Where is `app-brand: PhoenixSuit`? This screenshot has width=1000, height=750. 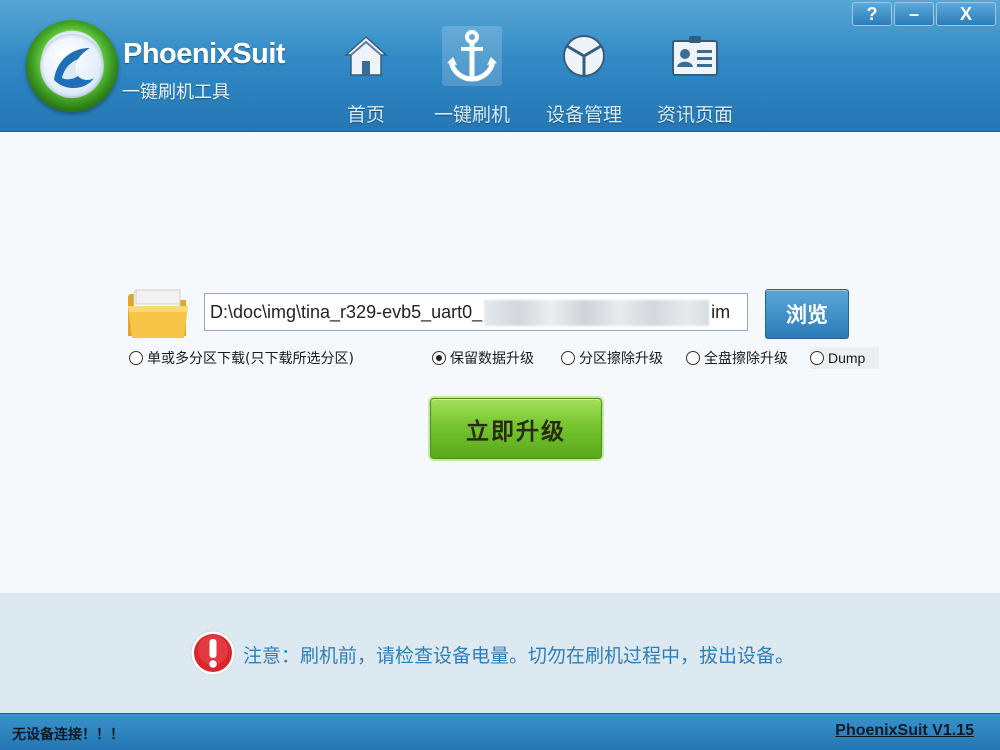 app-brand: PhoenixSuit is located at coordinates (204, 54).